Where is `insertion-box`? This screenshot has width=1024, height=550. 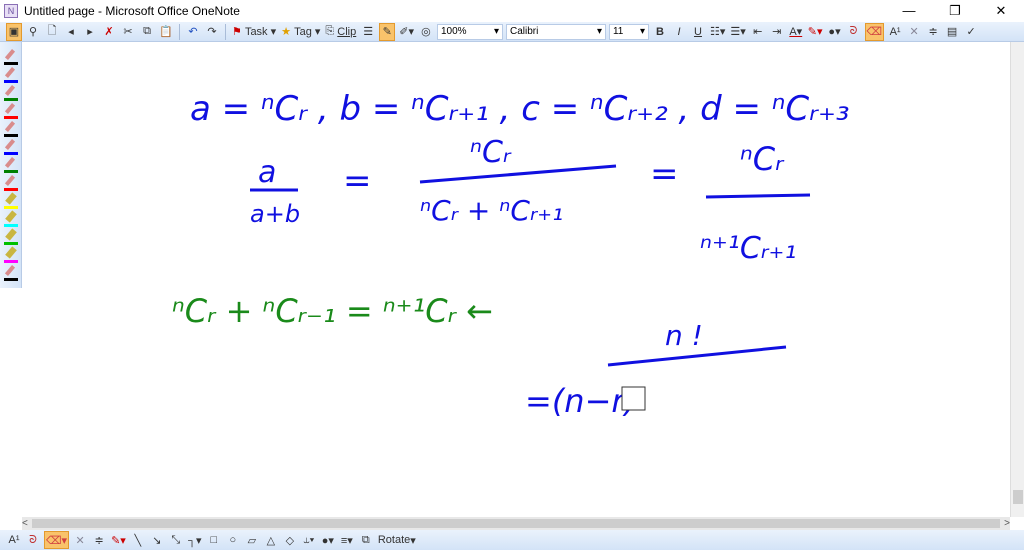 insertion-box is located at coordinates (633, 398).